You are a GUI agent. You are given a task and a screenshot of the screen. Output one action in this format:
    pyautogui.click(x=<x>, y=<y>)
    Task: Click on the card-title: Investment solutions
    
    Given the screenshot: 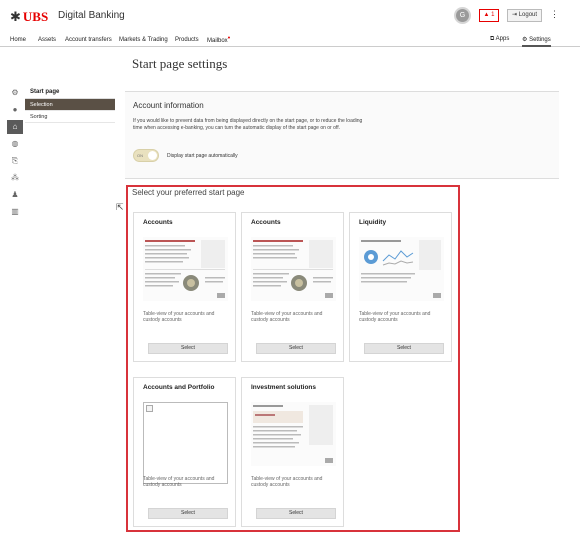 What is the action you would take?
    pyautogui.click(x=284, y=387)
    